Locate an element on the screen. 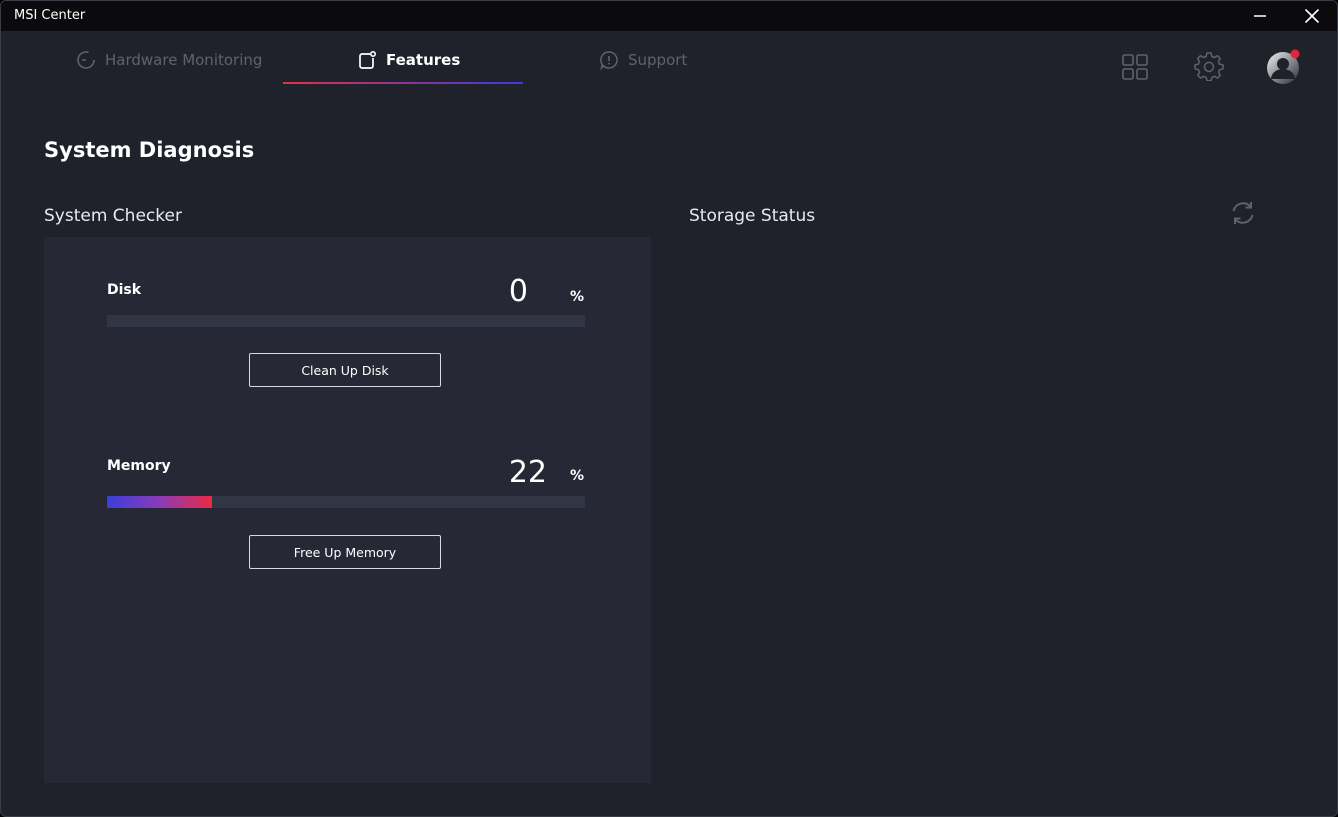 Image resolution: width=1338 pixels, height=817 pixels. tab-support: Support is located at coordinates (643, 60).